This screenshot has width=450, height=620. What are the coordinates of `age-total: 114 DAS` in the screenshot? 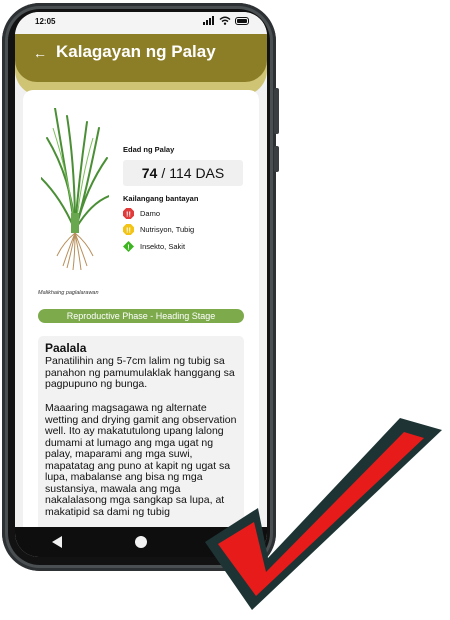 It's located at (197, 173).